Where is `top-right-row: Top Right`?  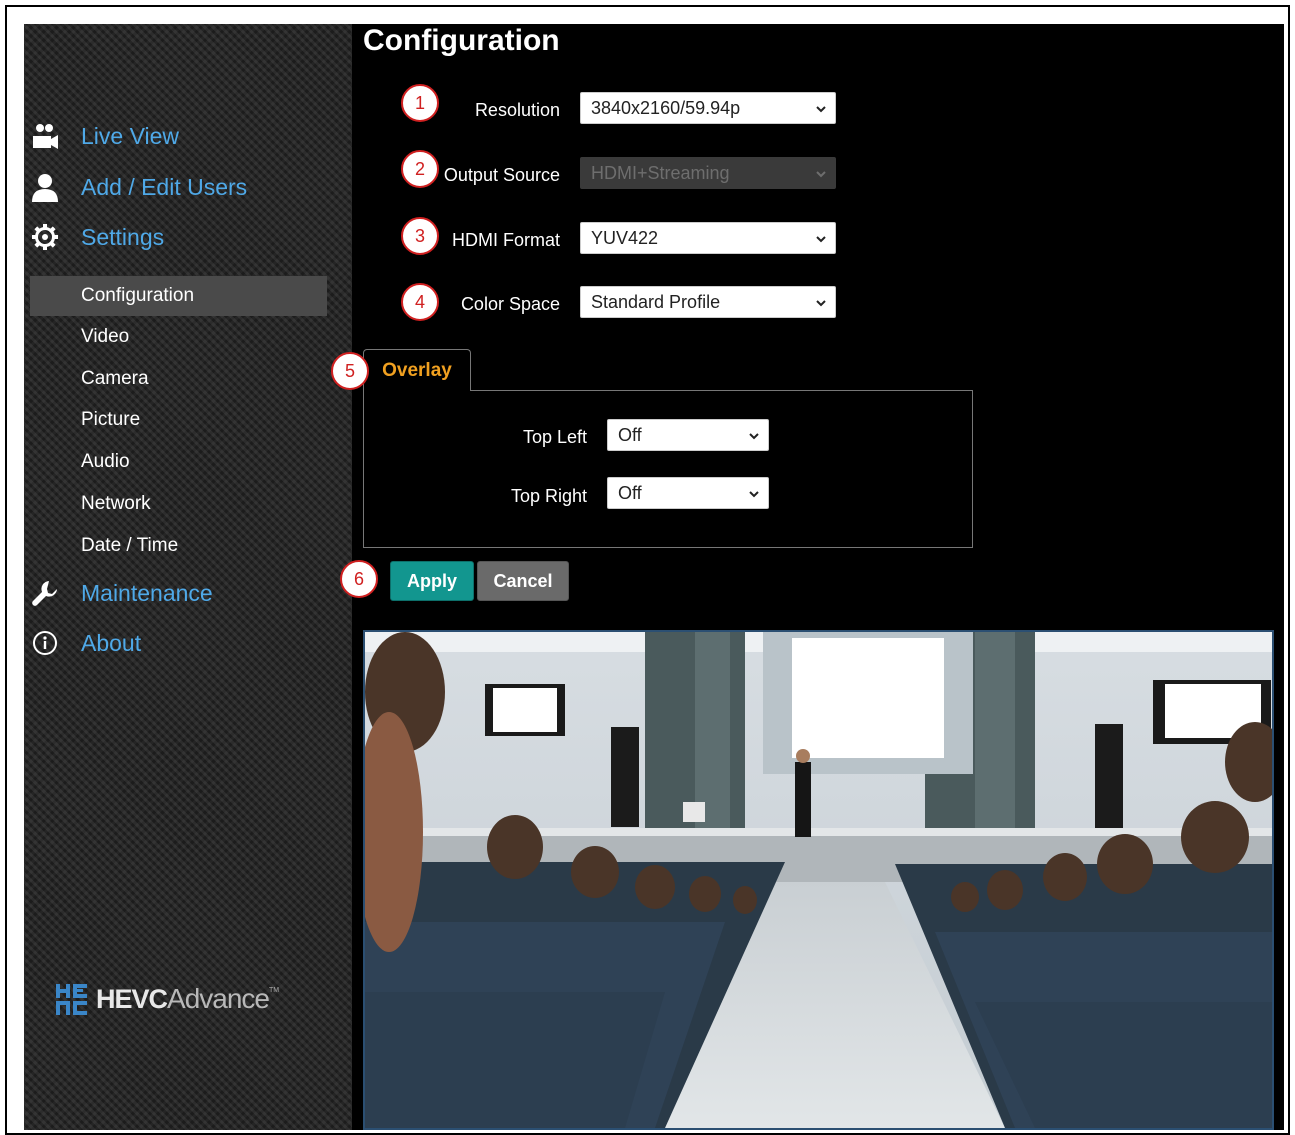
top-right-row: Top Right is located at coordinates (505, 496).